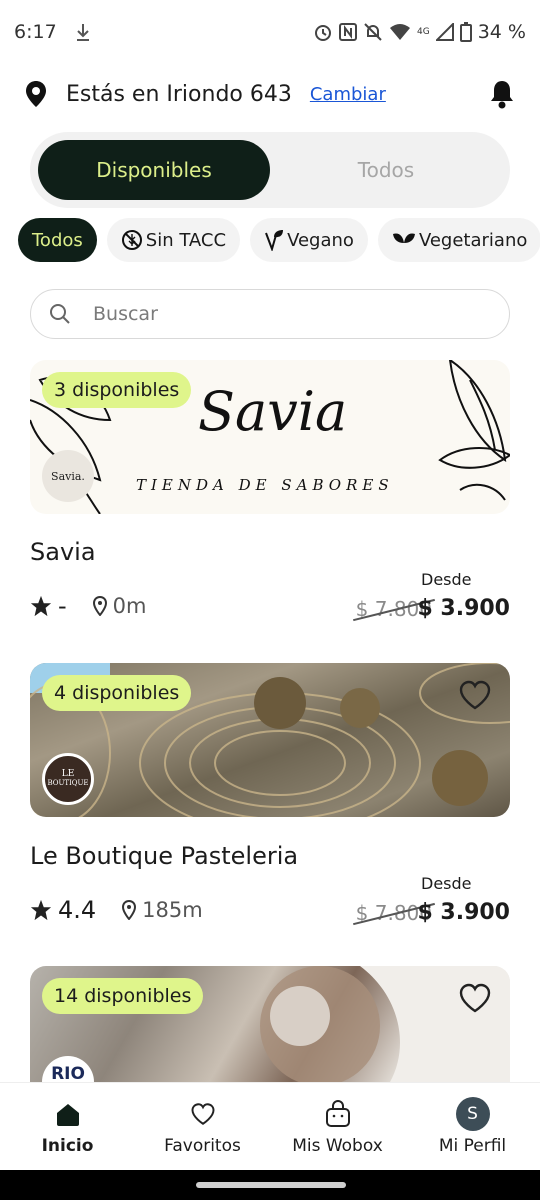 This screenshot has width=540, height=1200. What do you see at coordinates (337, 1145) in the screenshot?
I see `nav-label: Mis Wobox` at bounding box center [337, 1145].